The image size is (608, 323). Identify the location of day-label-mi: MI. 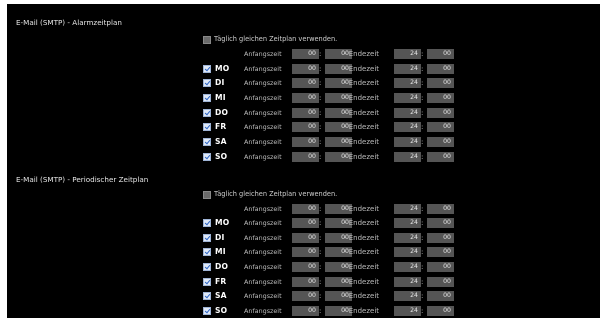
(220, 97).